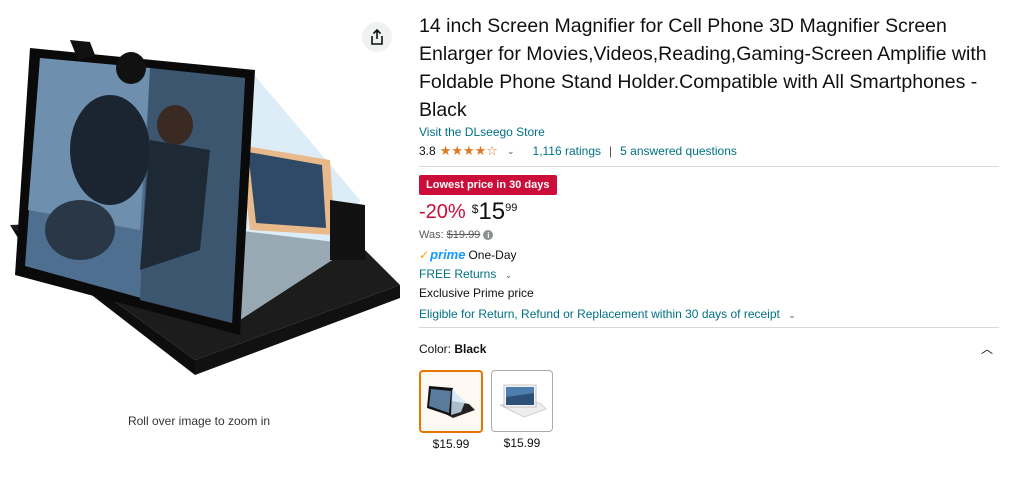 Image resolution: width=1024 pixels, height=481 pixels. I want to click on price-whole: 15, so click(492, 211).